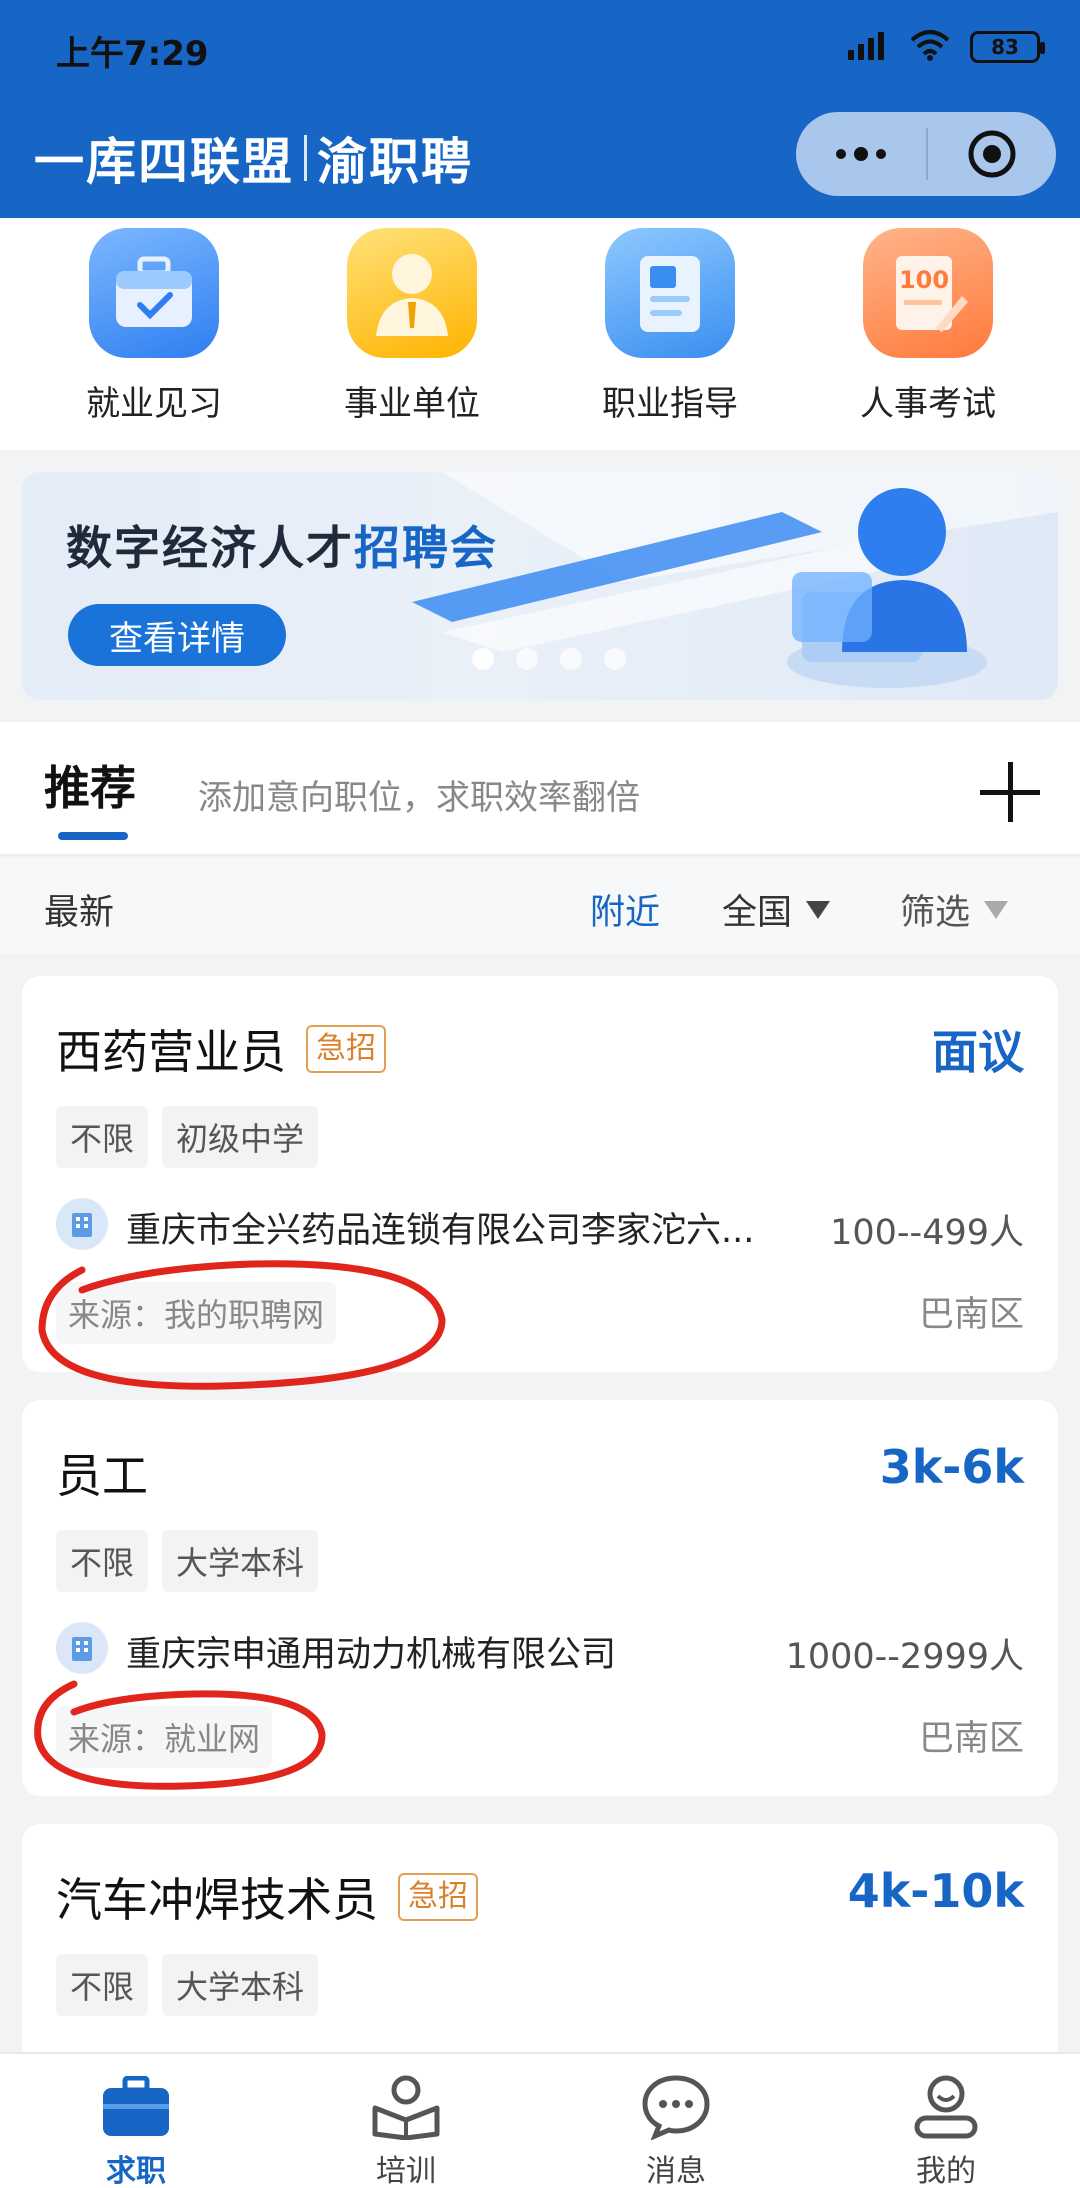 The image size is (1080, 2188). What do you see at coordinates (951, 1467) in the screenshot?
I see `job-salary: 3k-6k` at bounding box center [951, 1467].